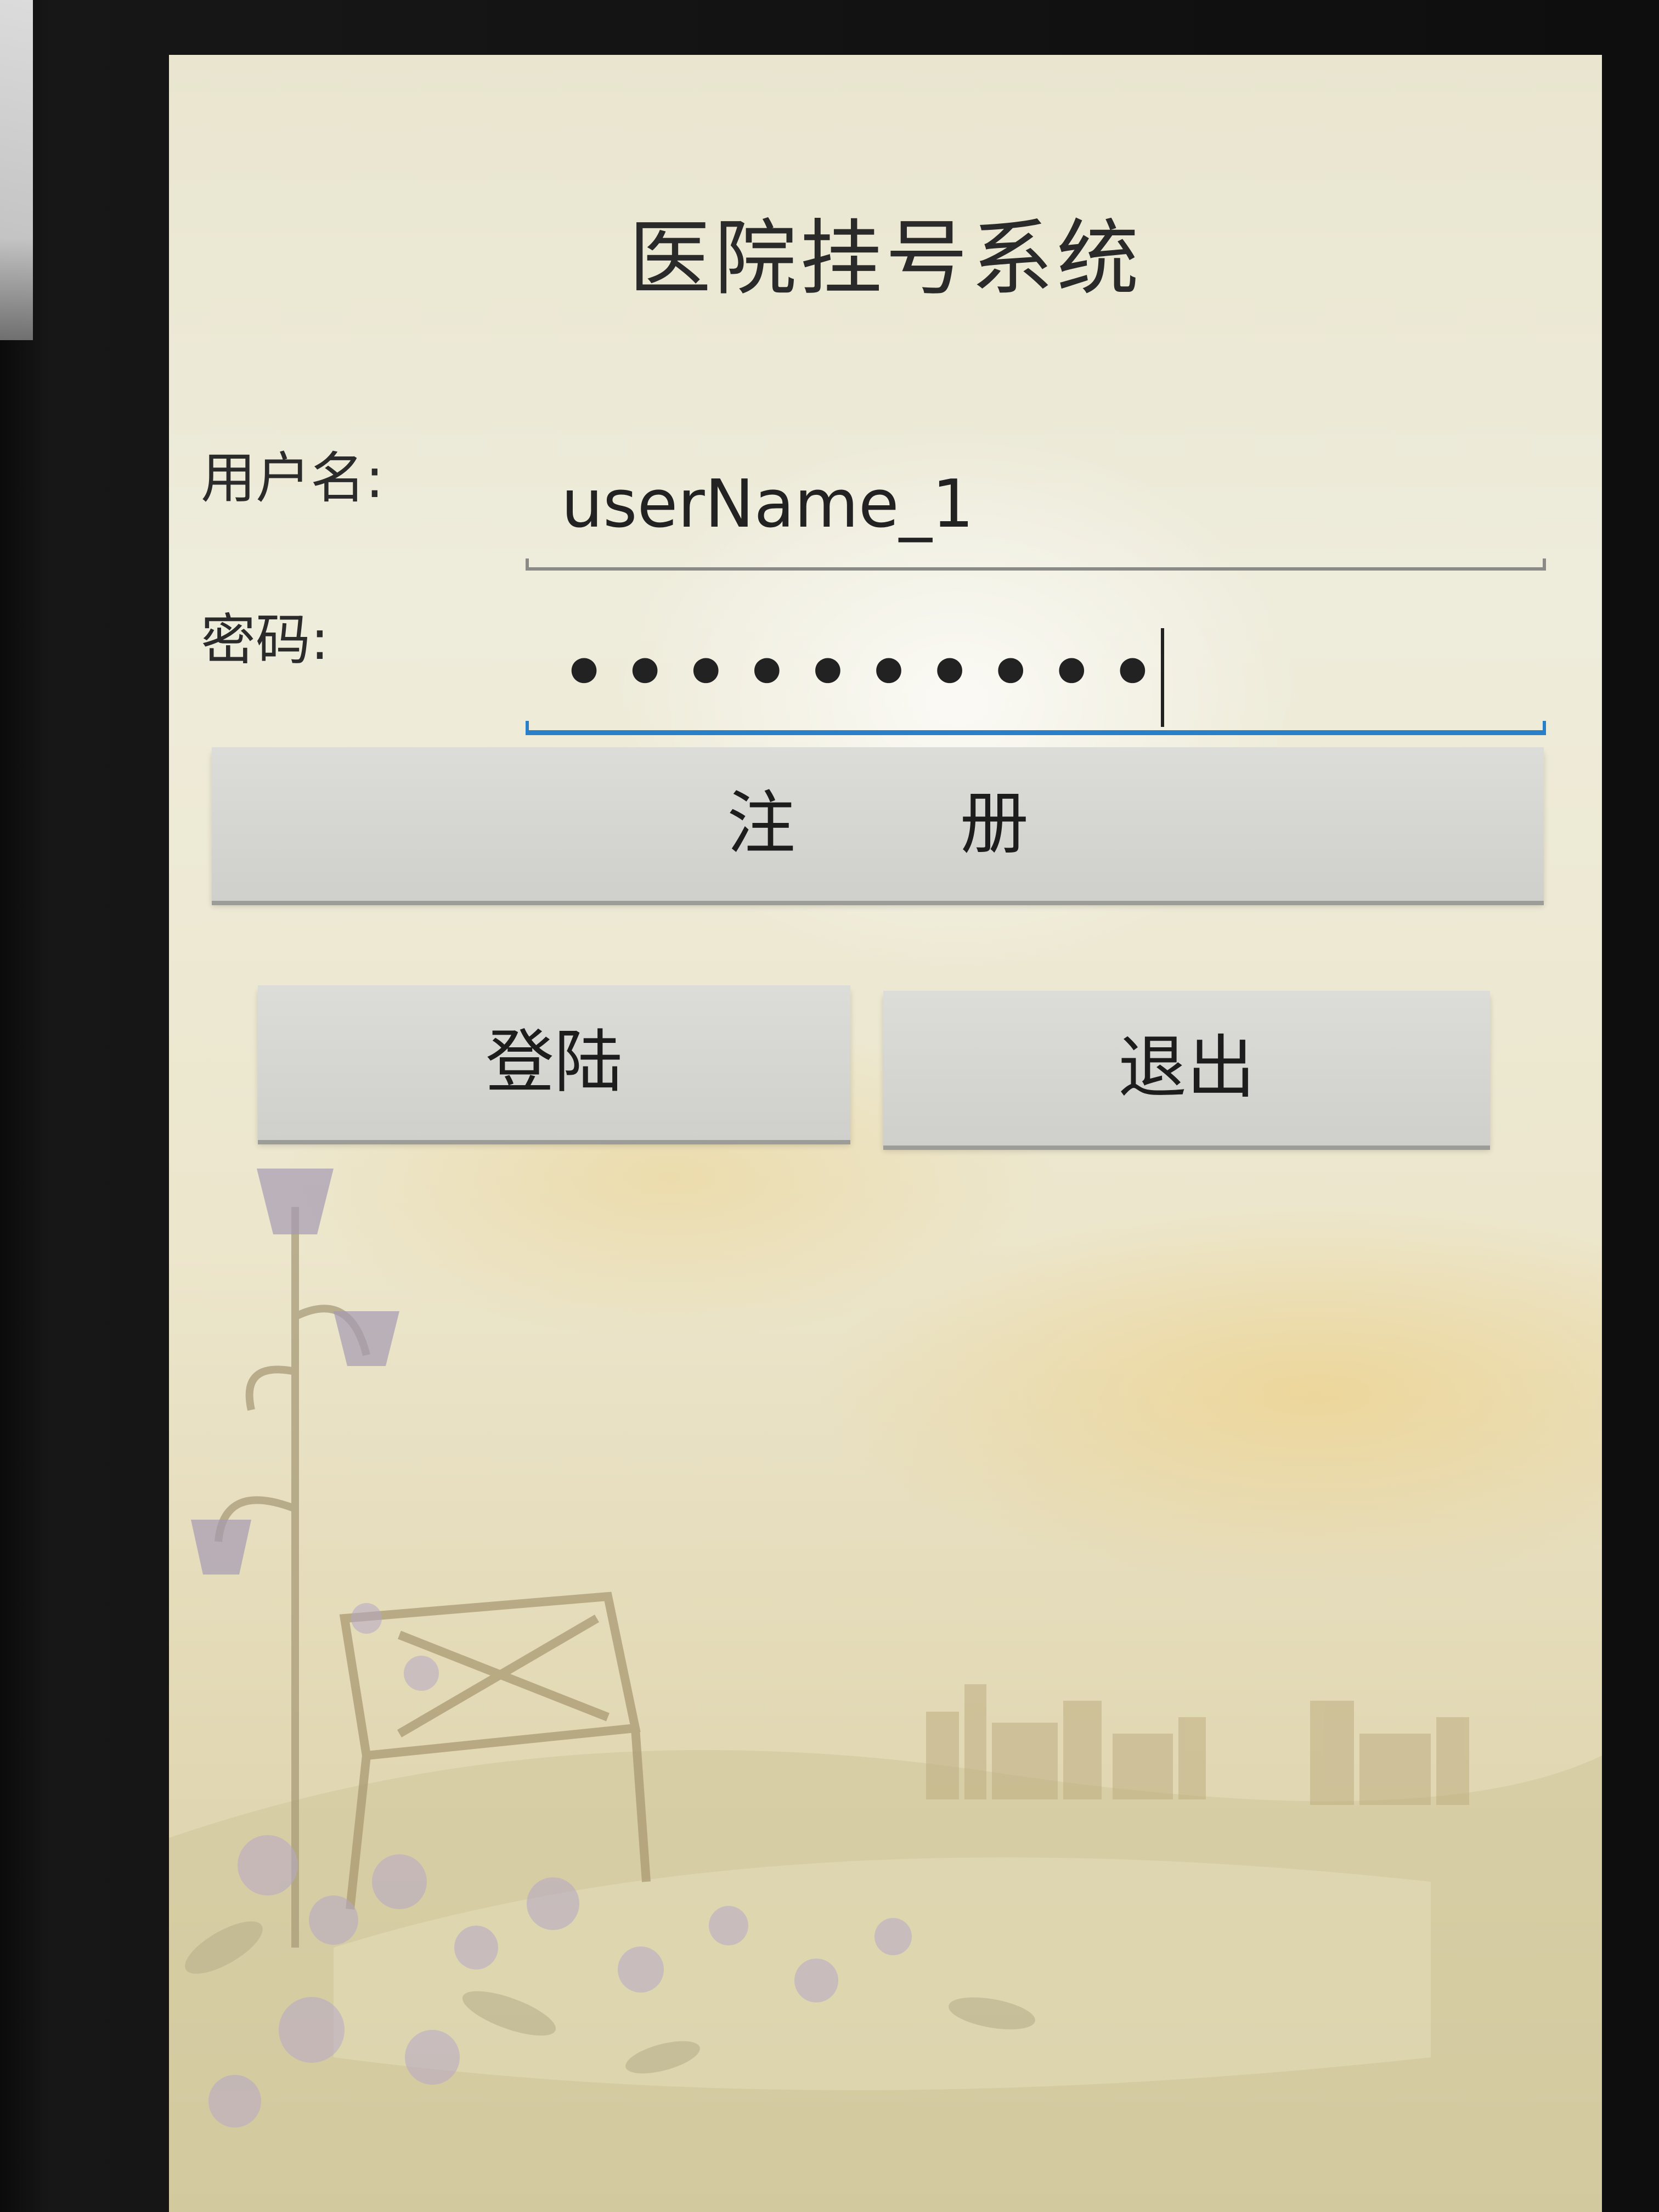 Image resolution: width=1659 pixels, height=2212 pixels. I want to click on password-dots: ••••••••••, so click(866, 672).